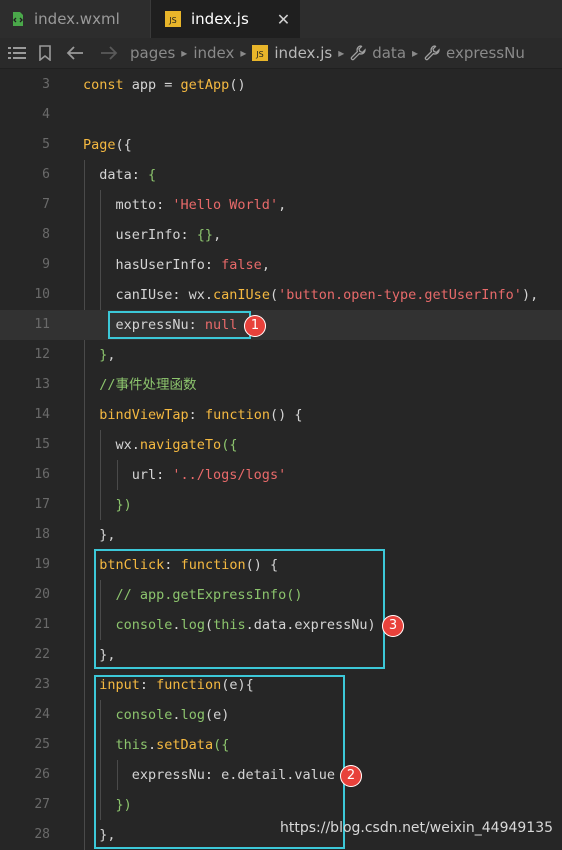 This screenshot has width=562, height=850. Describe the element at coordinates (46, 234) in the screenshot. I see `line-number: 8` at that location.